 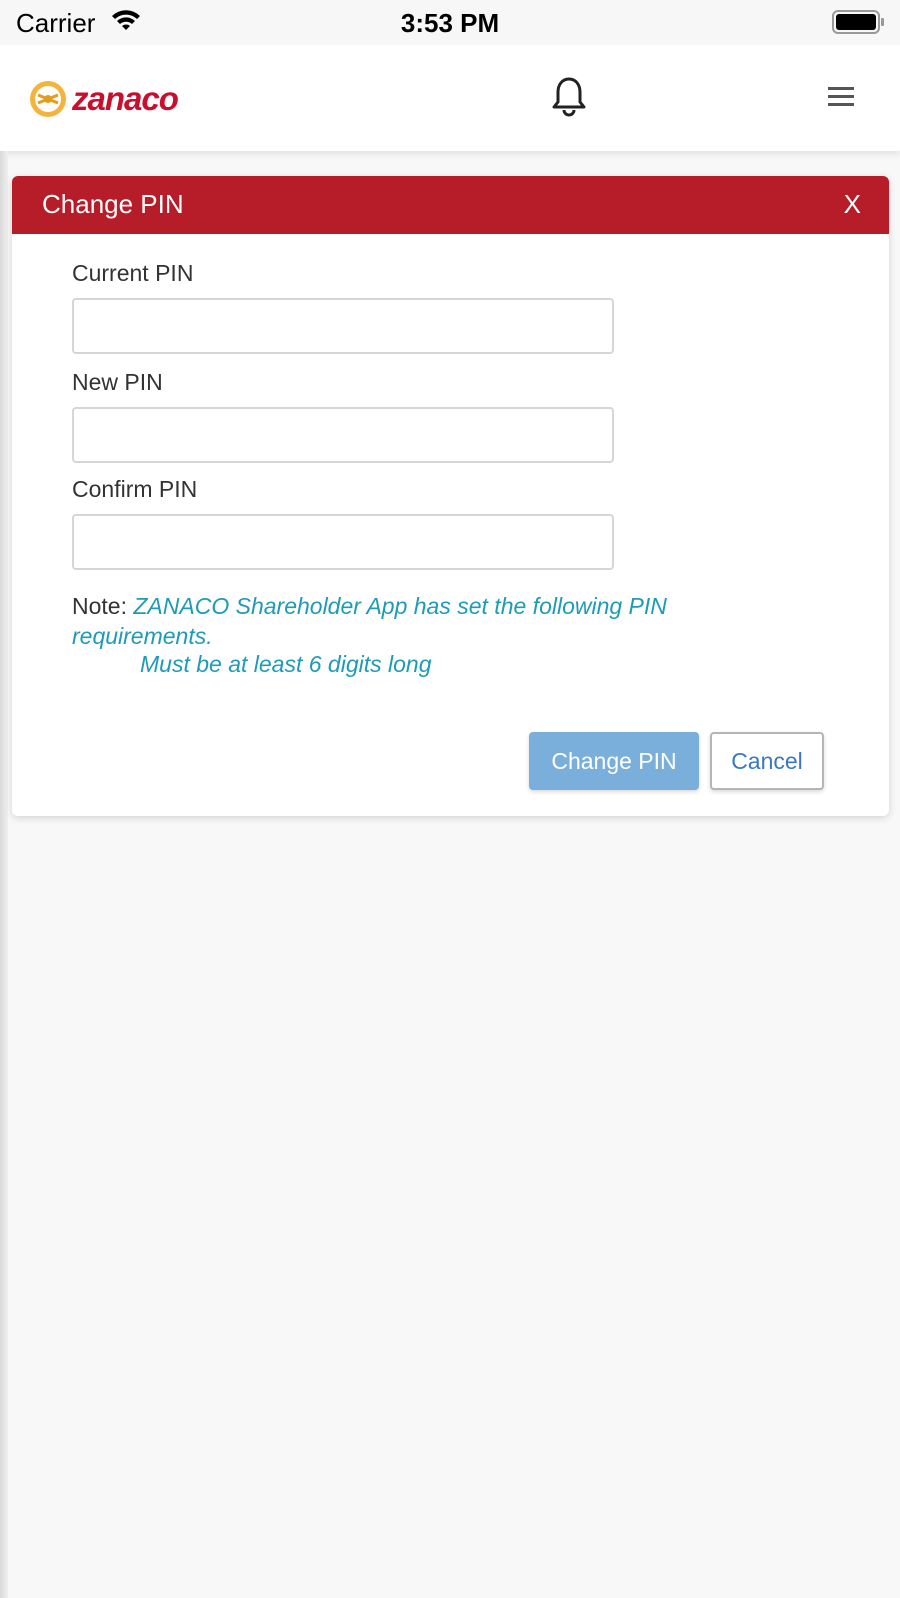 I want to click on new-pin-input, so click(x=343, y=435).